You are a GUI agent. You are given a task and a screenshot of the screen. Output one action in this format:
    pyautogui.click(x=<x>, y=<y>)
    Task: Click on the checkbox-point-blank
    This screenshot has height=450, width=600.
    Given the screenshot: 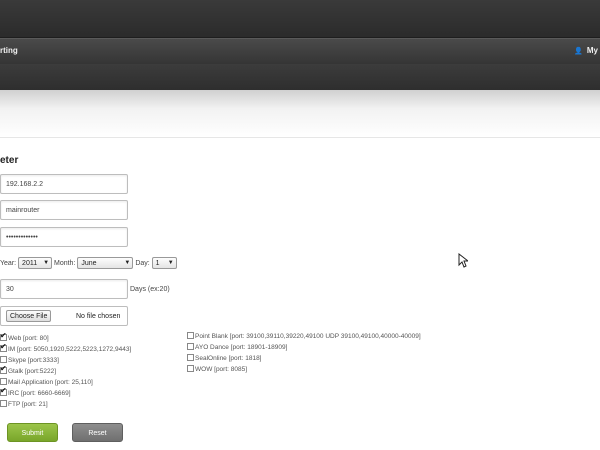 What is the action you would take?
    pyautogui.click(x=190, y=335)
    